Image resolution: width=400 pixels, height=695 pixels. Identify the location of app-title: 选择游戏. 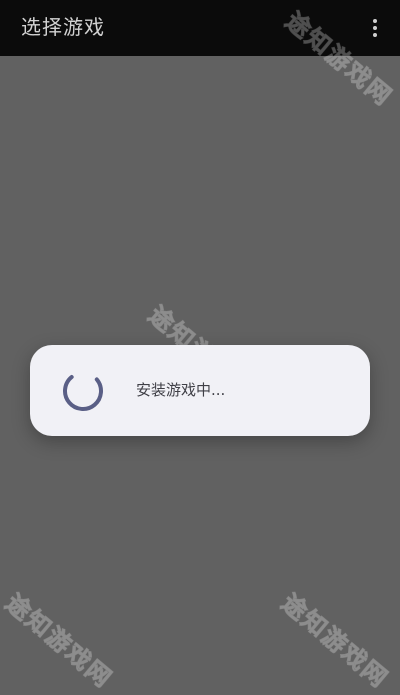
(63, 27).